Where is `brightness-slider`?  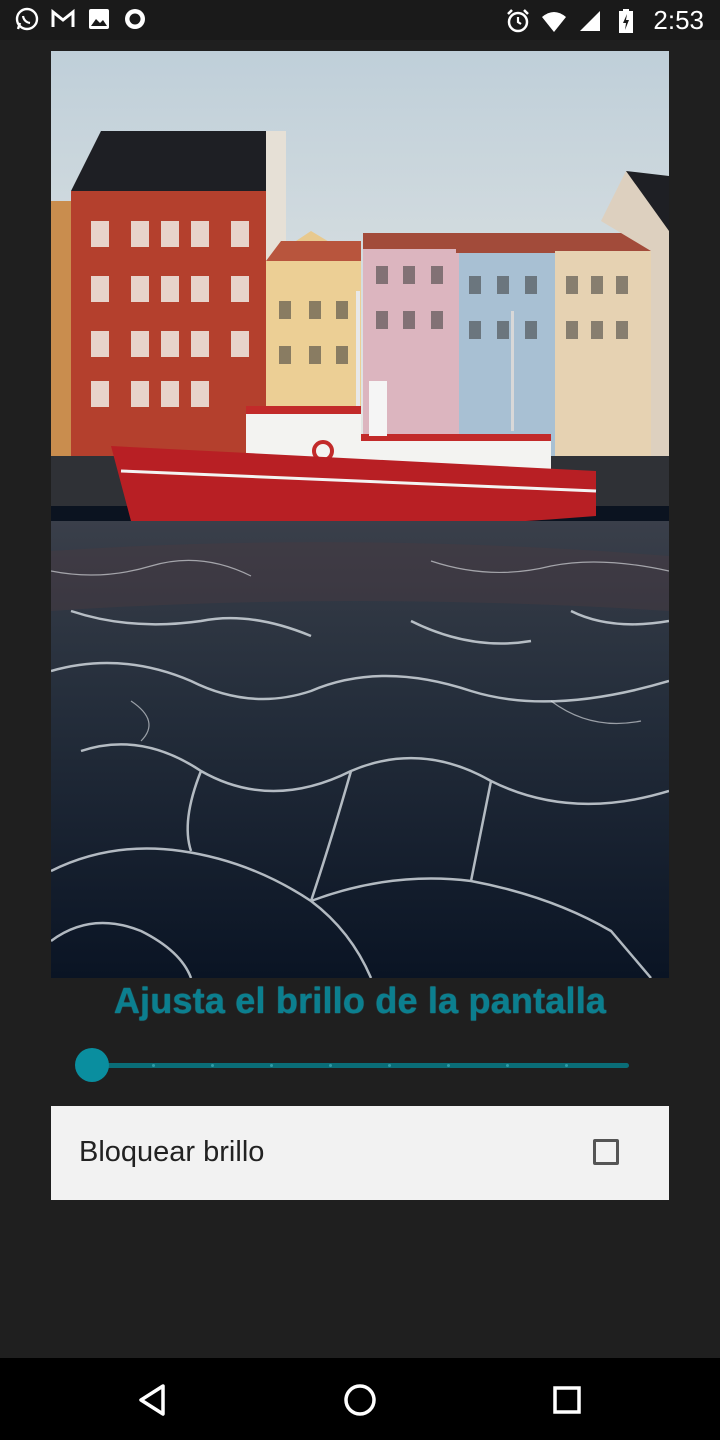
brightness-slider is located at coordinates (355, 1066).